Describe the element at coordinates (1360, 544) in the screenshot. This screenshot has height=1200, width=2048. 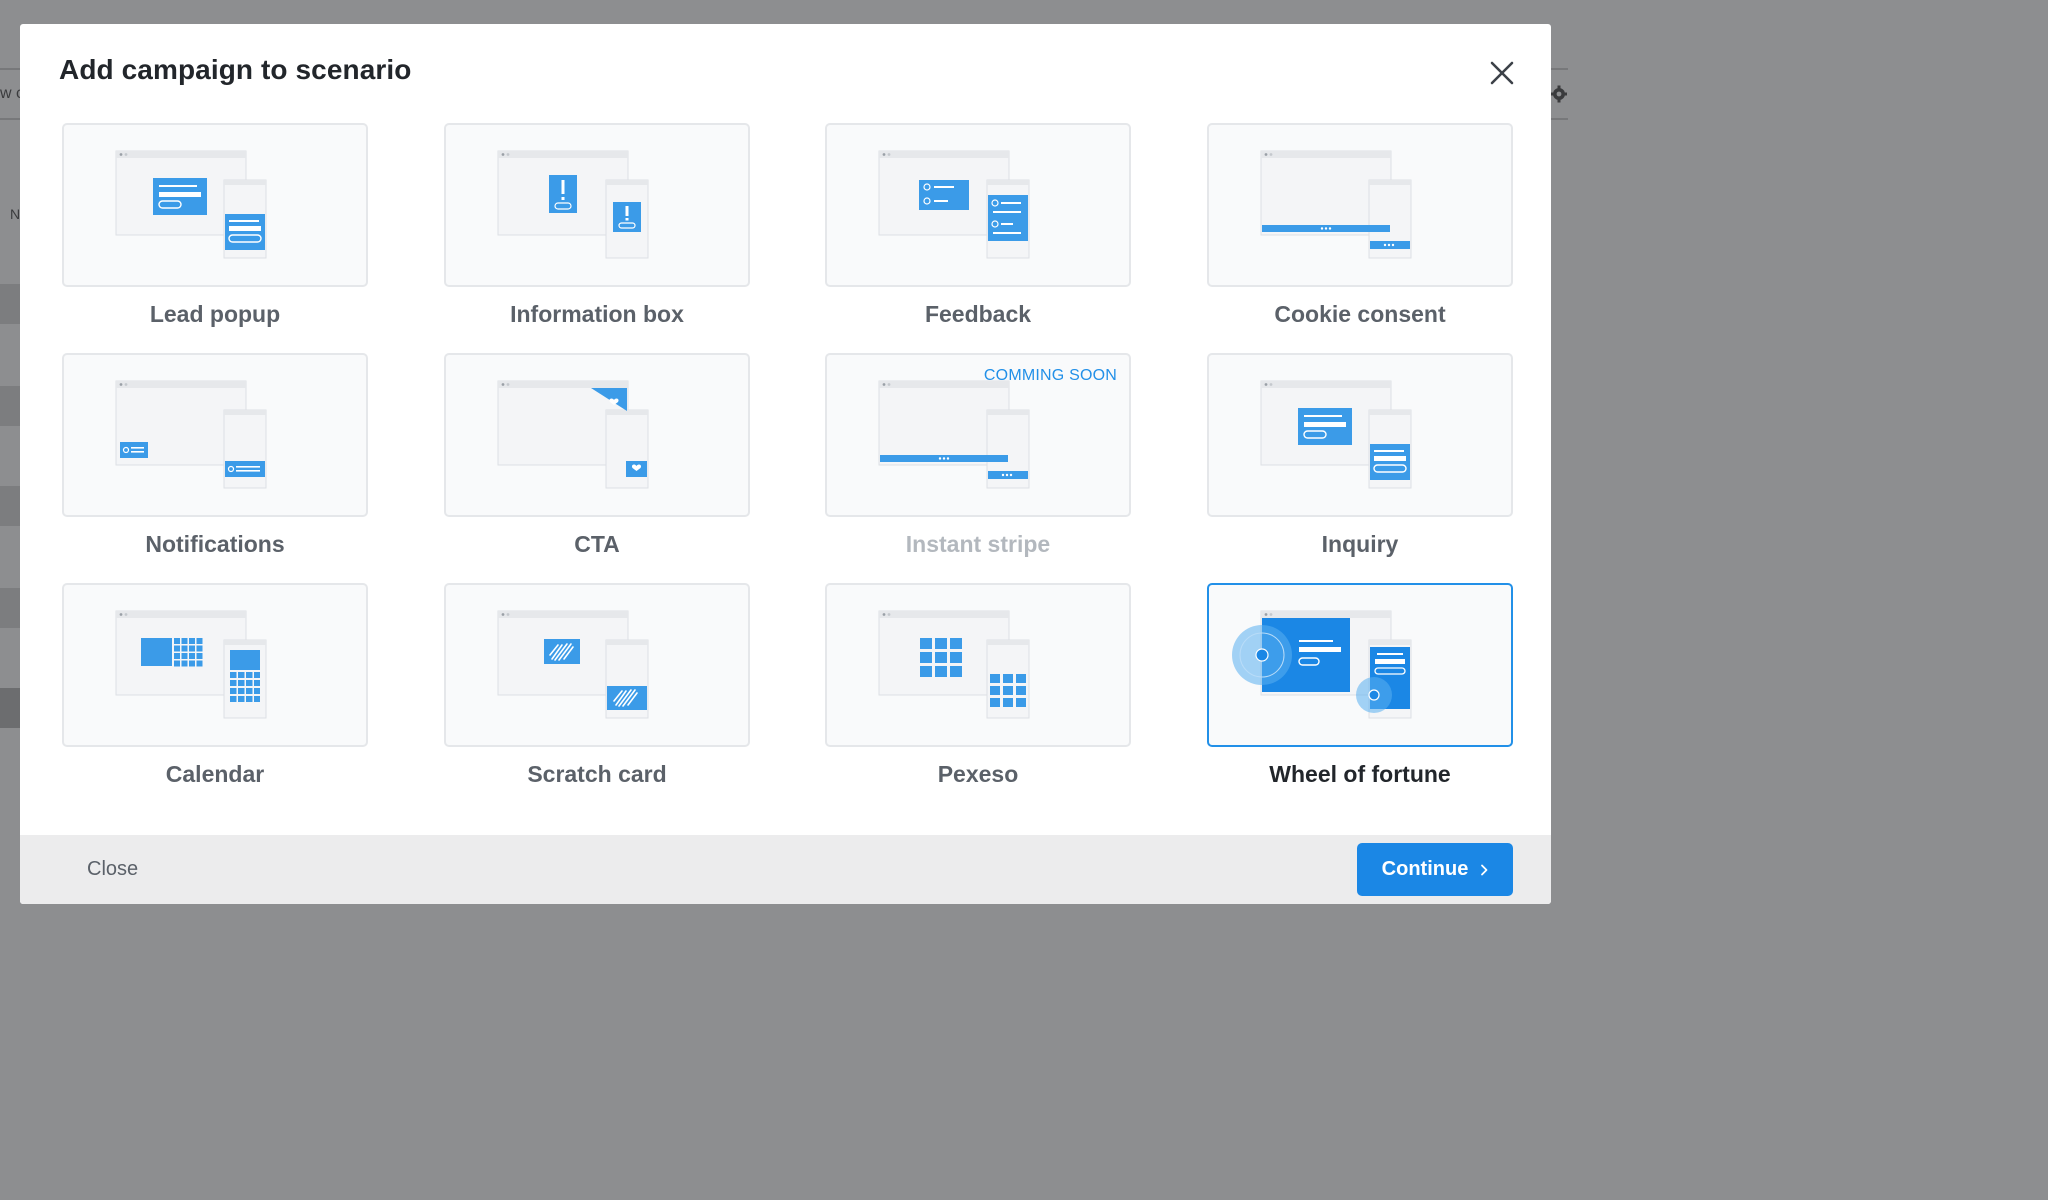
I see `campaign-label: Inquiry` at that location.